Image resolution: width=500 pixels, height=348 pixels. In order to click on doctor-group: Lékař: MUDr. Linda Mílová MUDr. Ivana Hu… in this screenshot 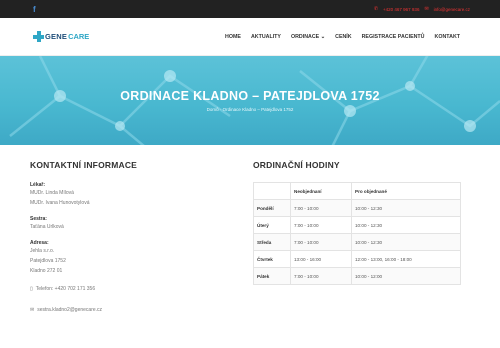, I will do `click(140, 195)`.